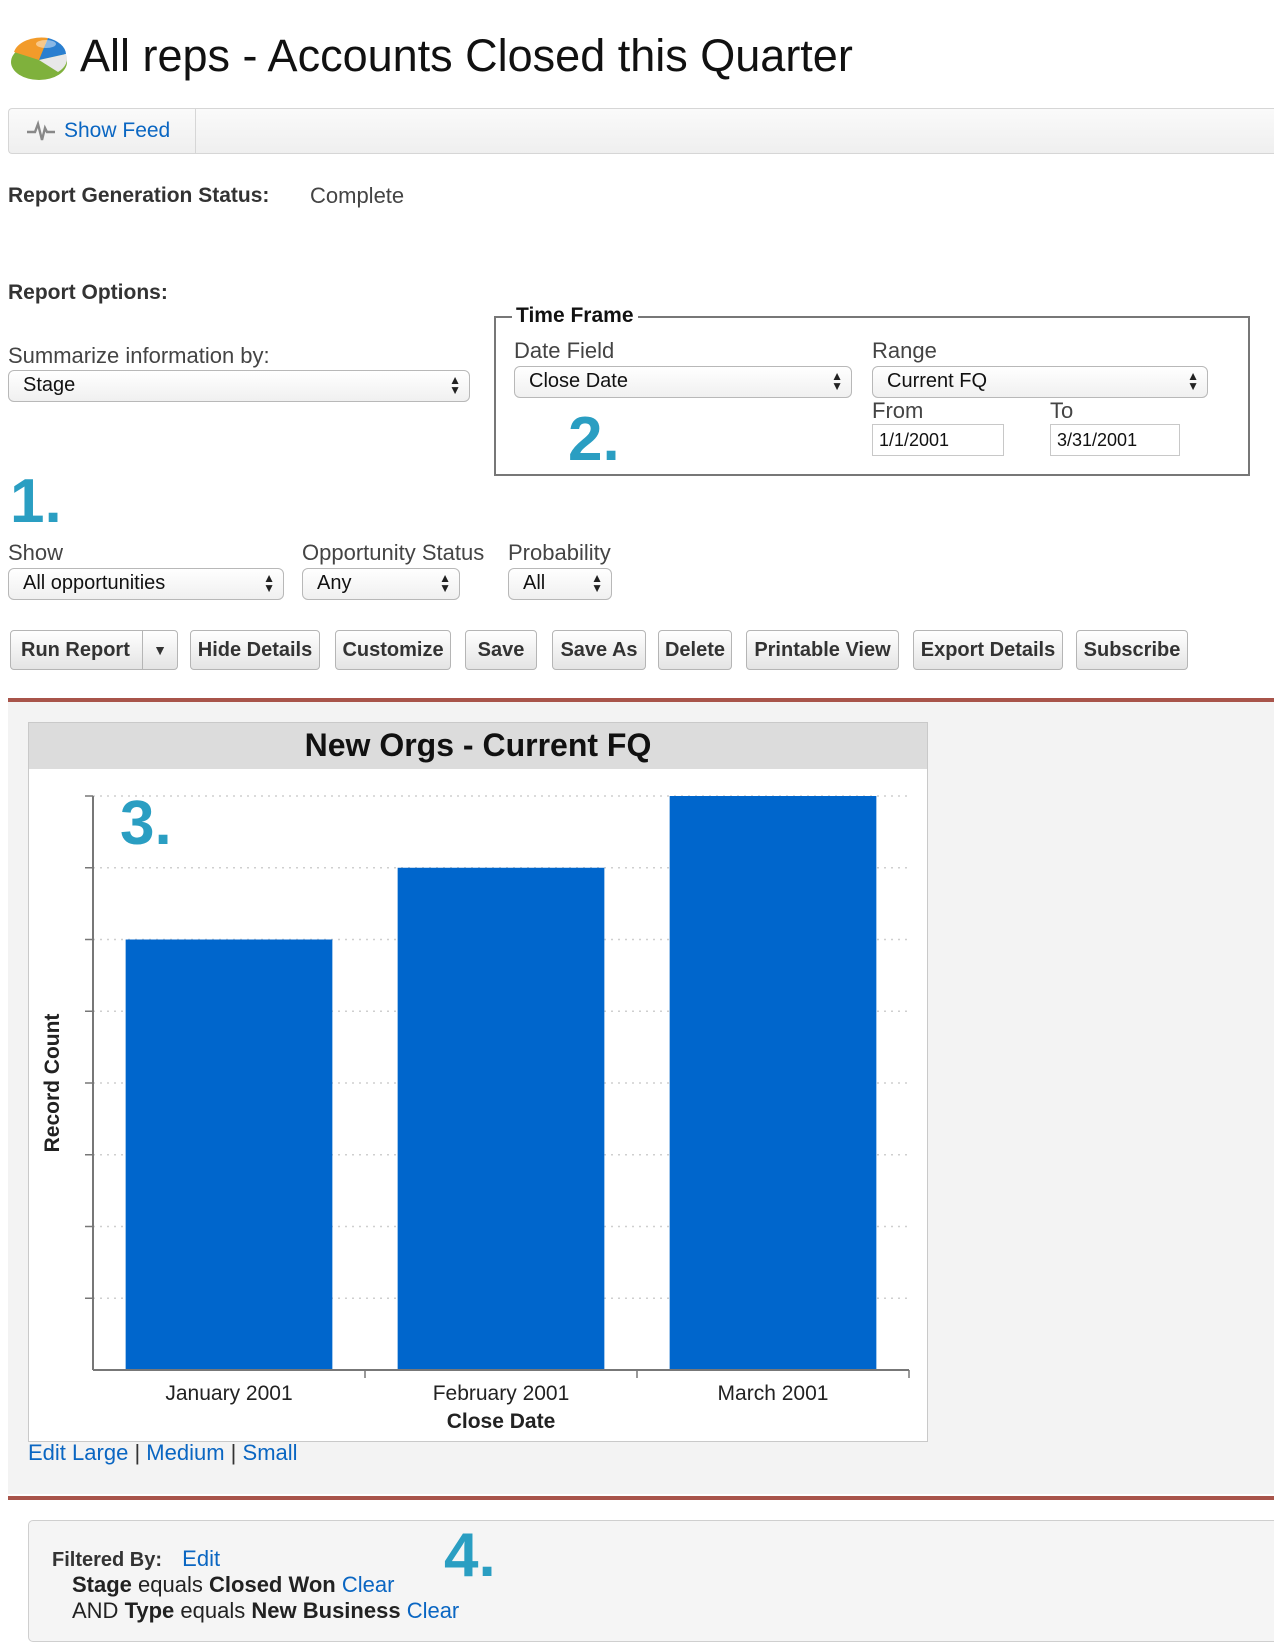  Describe the element at coordinates (201, 1558) in the screenshot. I see `filter-edit-link: Edit` at that location.